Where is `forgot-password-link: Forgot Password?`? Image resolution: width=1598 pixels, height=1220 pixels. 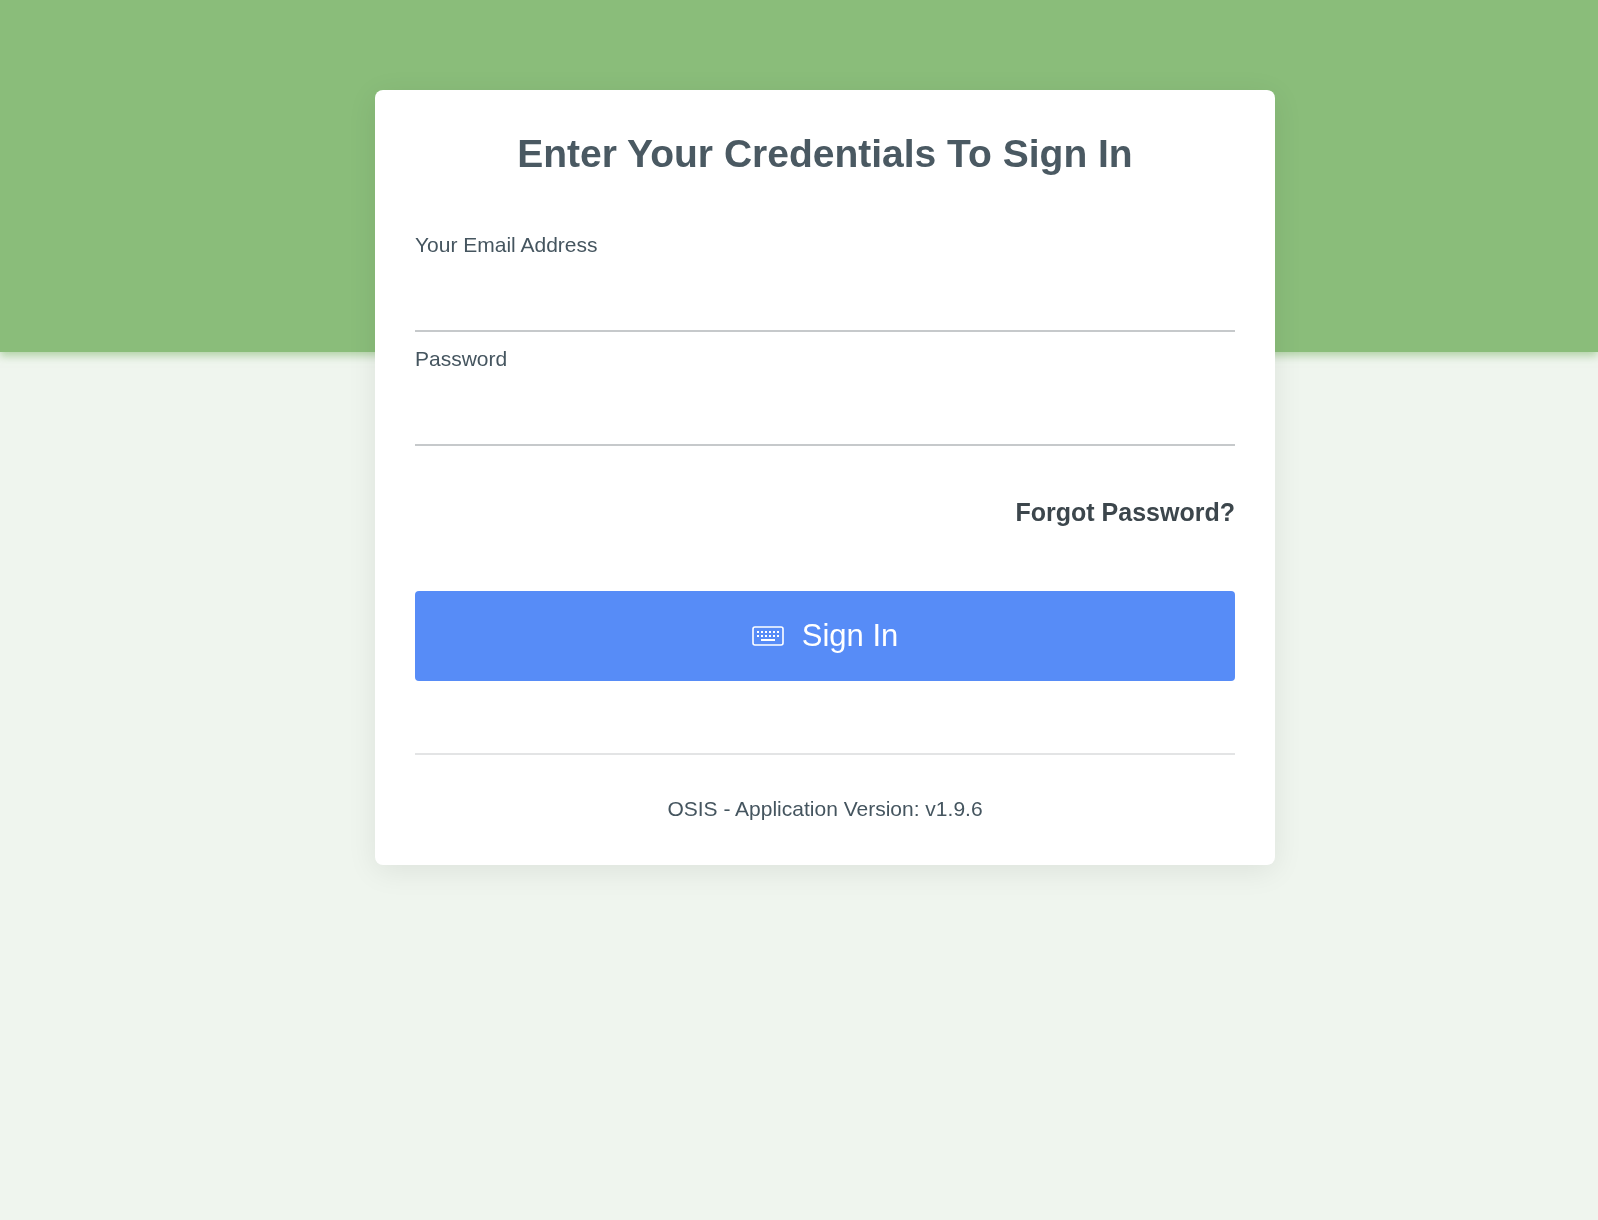
forgot-password-link: Forgot Password? is located at coordinates (1125, 512).